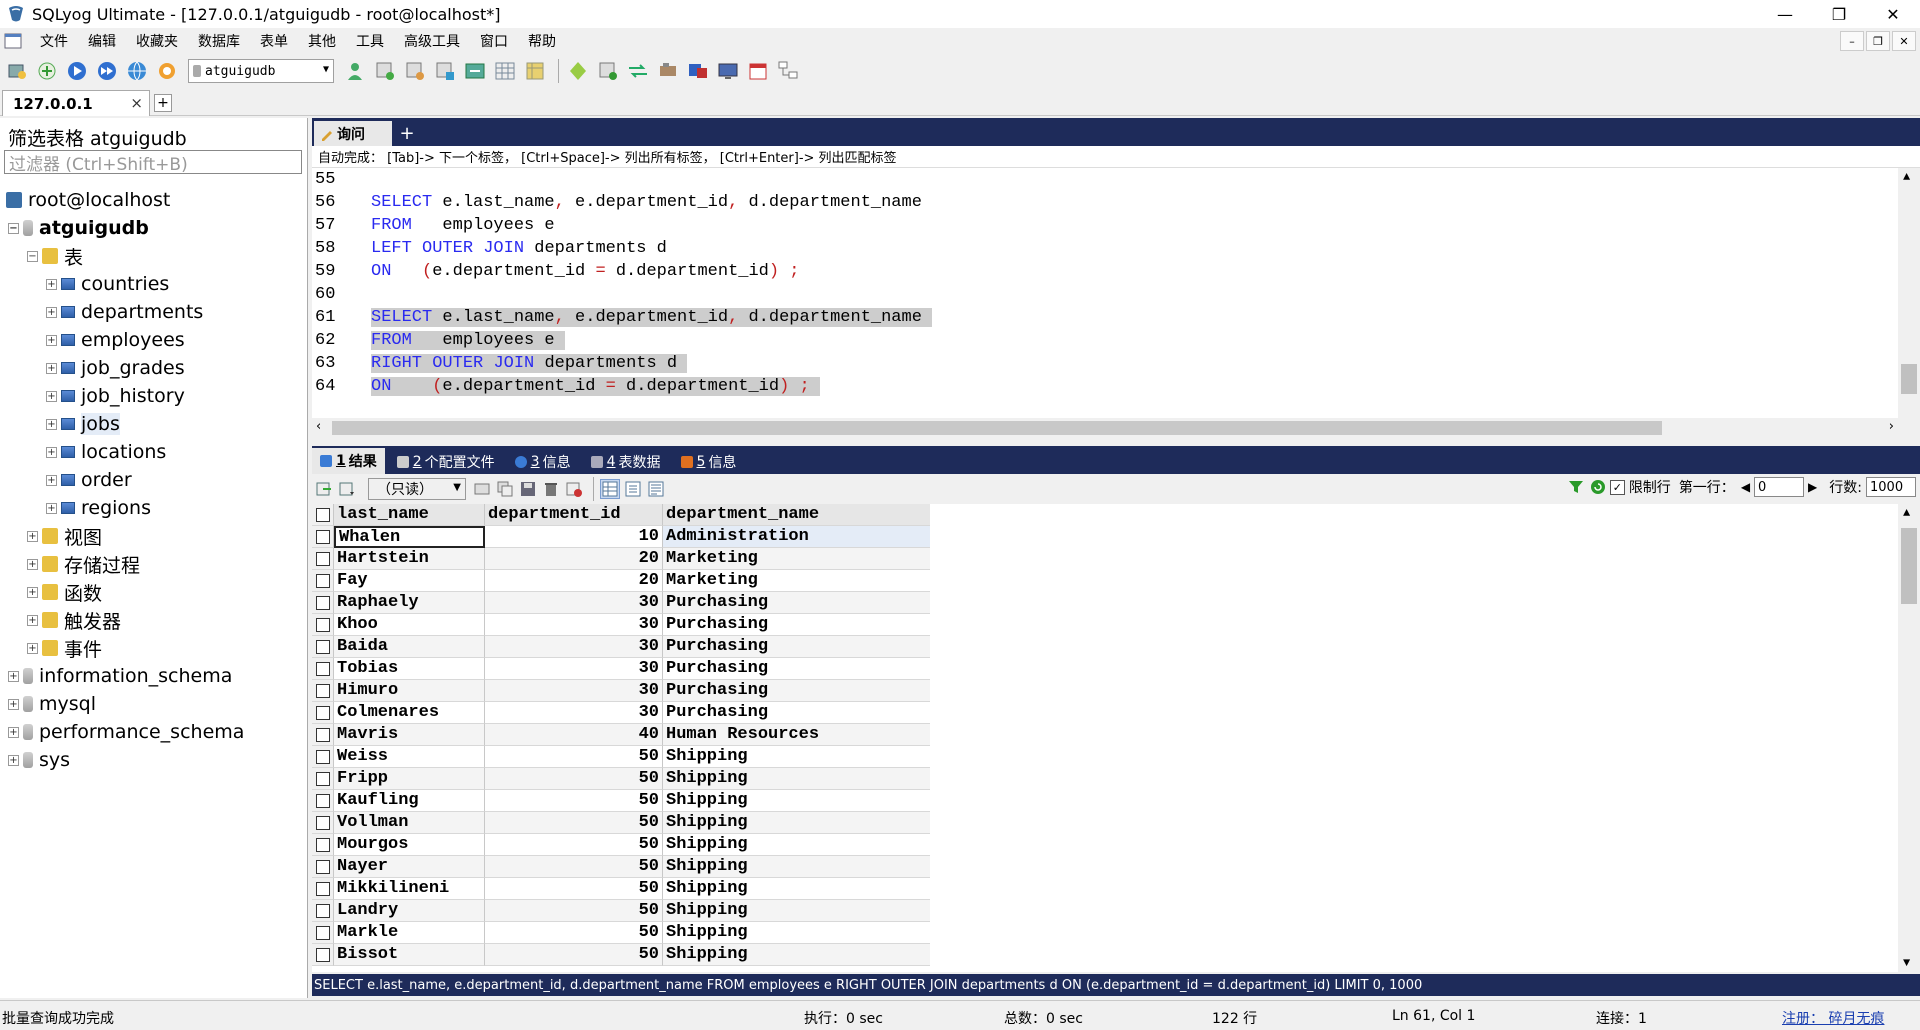 This screenshot has height=1030, width=1920. I want to click on manage-indexes-button, so click(445, 71).